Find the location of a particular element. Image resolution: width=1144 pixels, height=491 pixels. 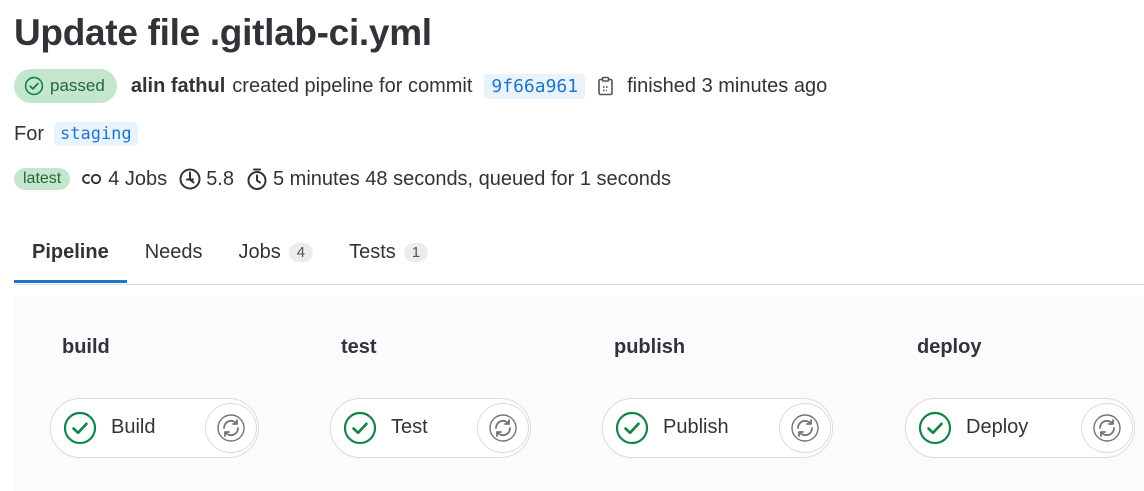

pipeline-tabs: Pipeline Needs Jobs 4 Tests 1 is located at coordinates (579, 253).